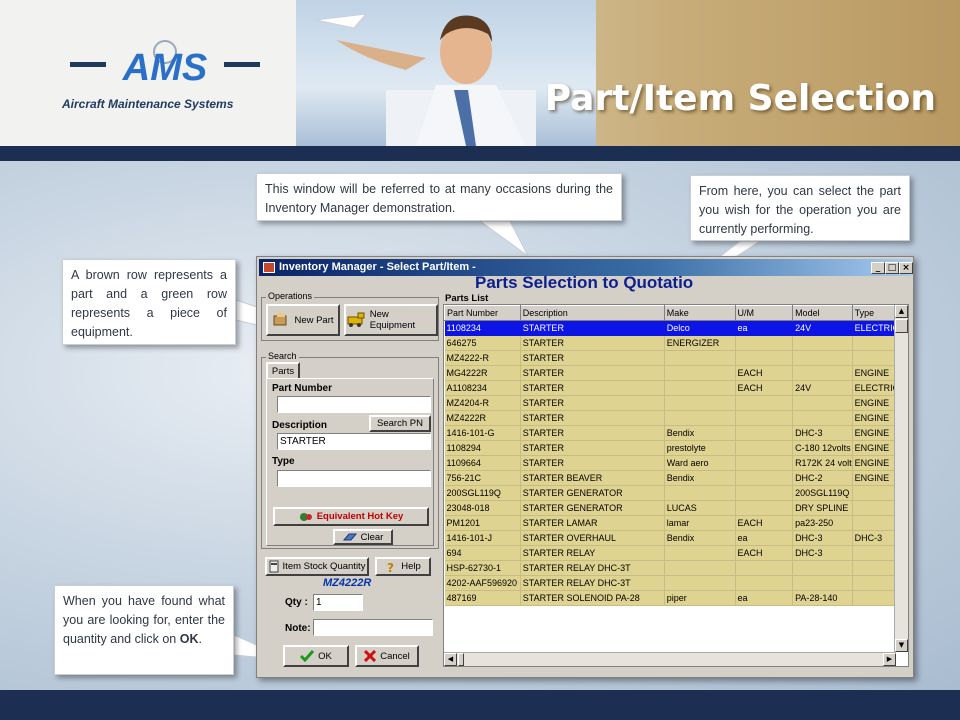 The width and height of the screenshot is (960, 720). I want to click on help-label: Help, so click(411, 566).